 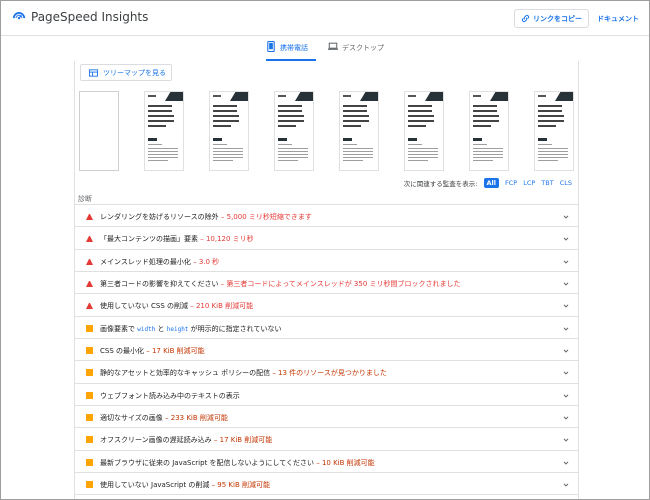 I want to click on copy-link-button: リンクをコピー, so click(x=551, y=18).